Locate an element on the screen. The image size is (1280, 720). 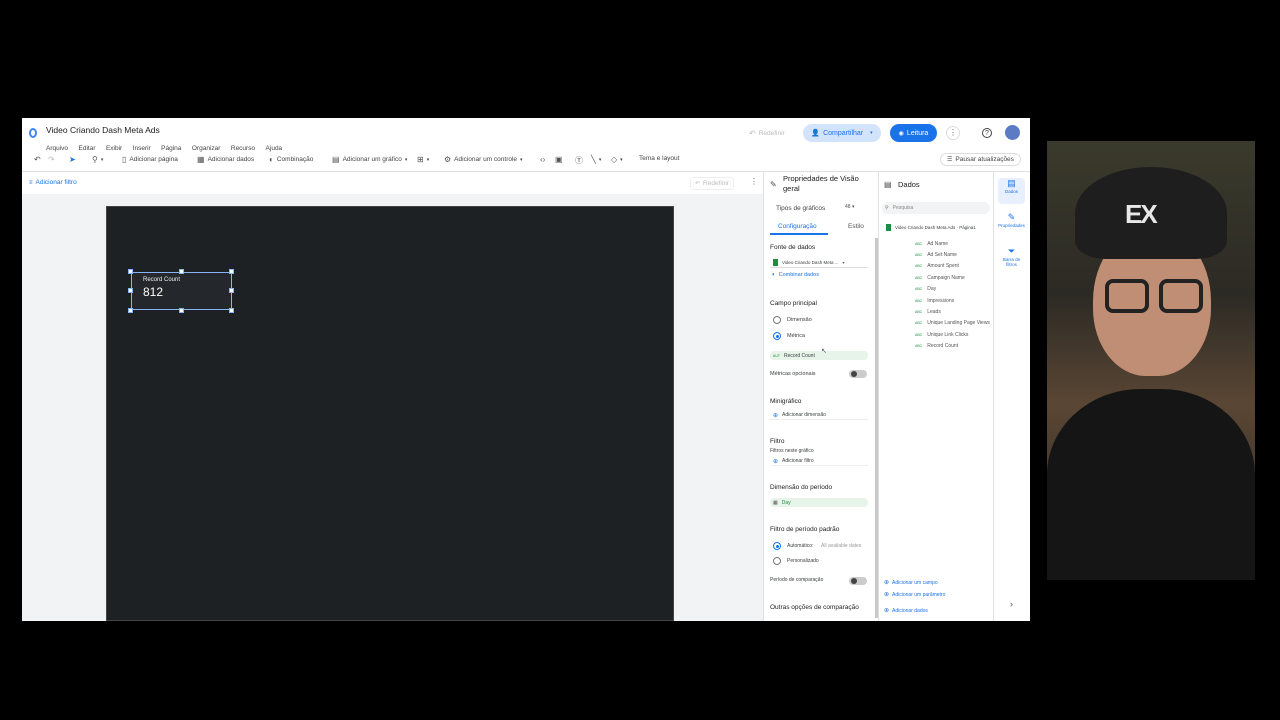
pencil-icon: ✎ is located at coordinates (1011, 217).